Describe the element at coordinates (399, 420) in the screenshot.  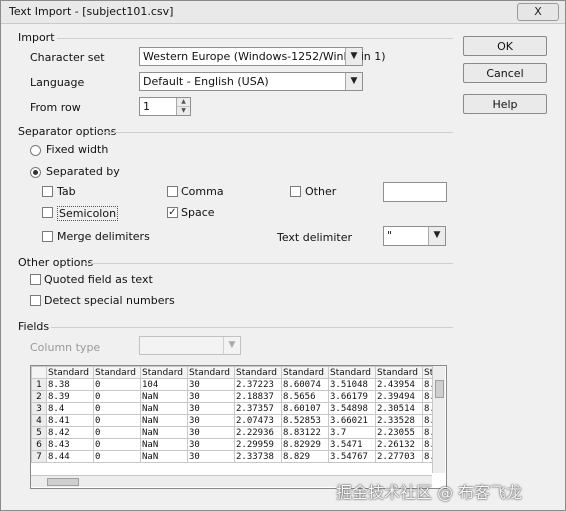
I see `table-cell: 2.33528` at that location.